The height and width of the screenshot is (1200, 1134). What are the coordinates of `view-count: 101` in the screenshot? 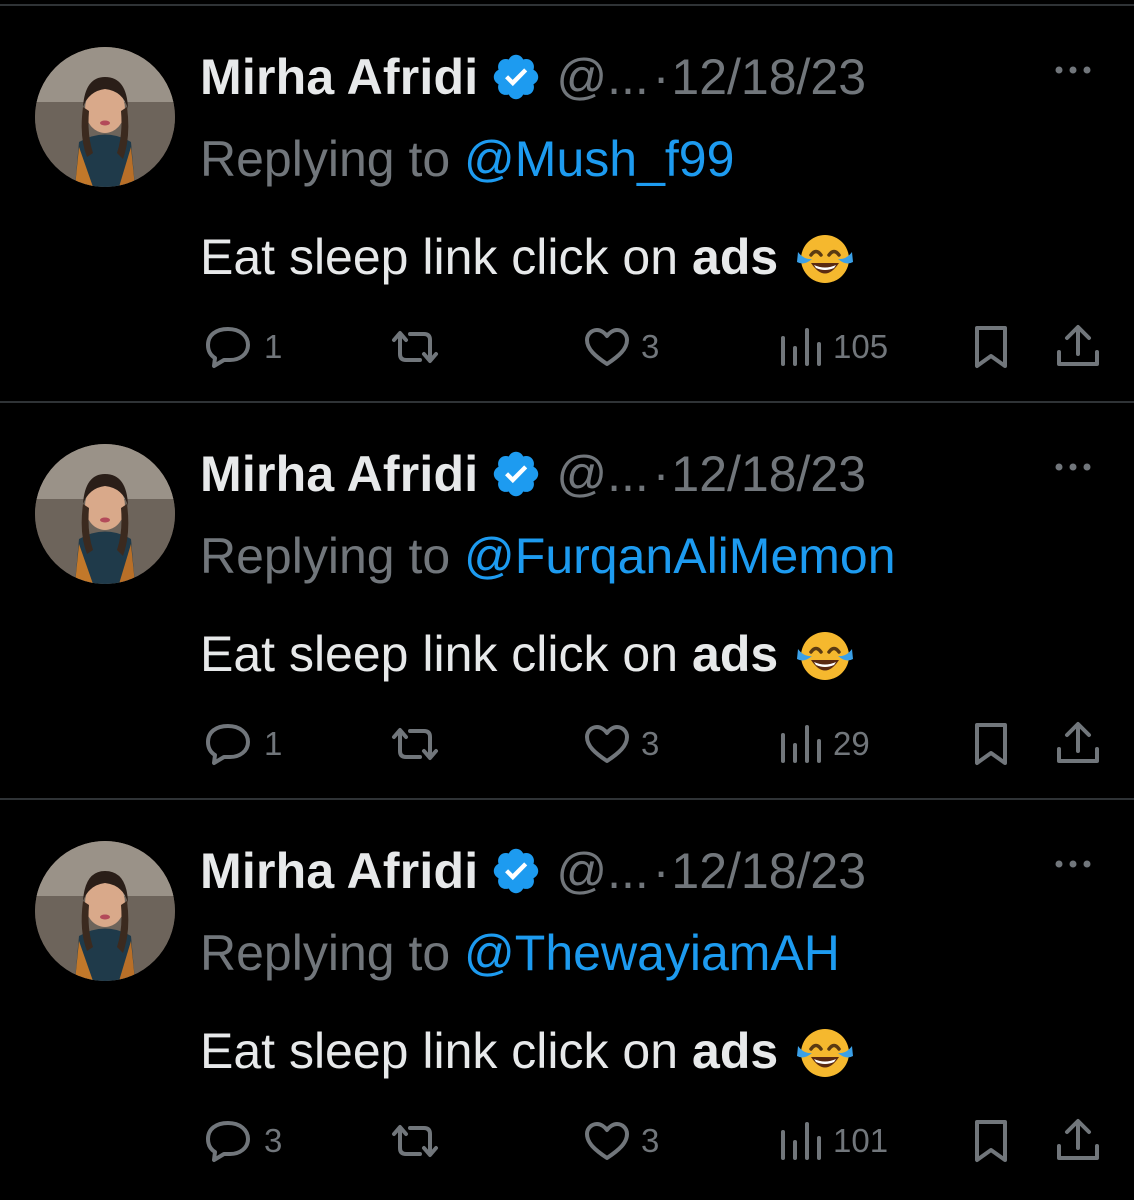 It's located at (861, 1140).